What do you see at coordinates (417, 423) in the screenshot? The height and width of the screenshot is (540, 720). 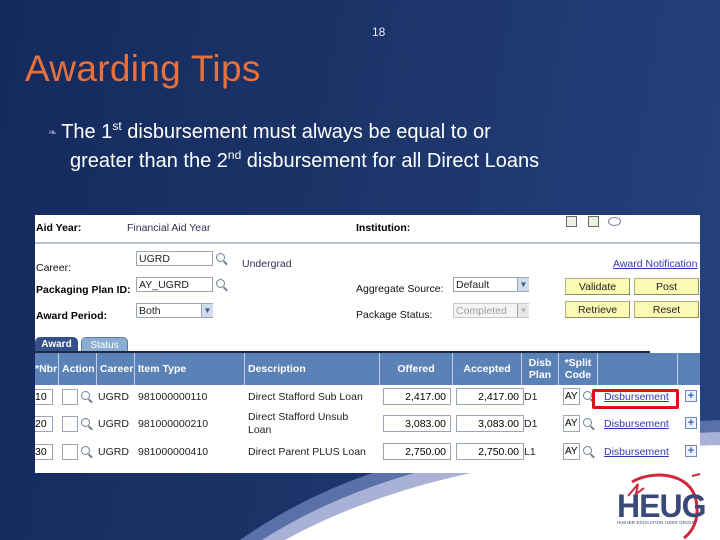 I see `offered-input: 3,083.00` at bounding box center [417, 423].